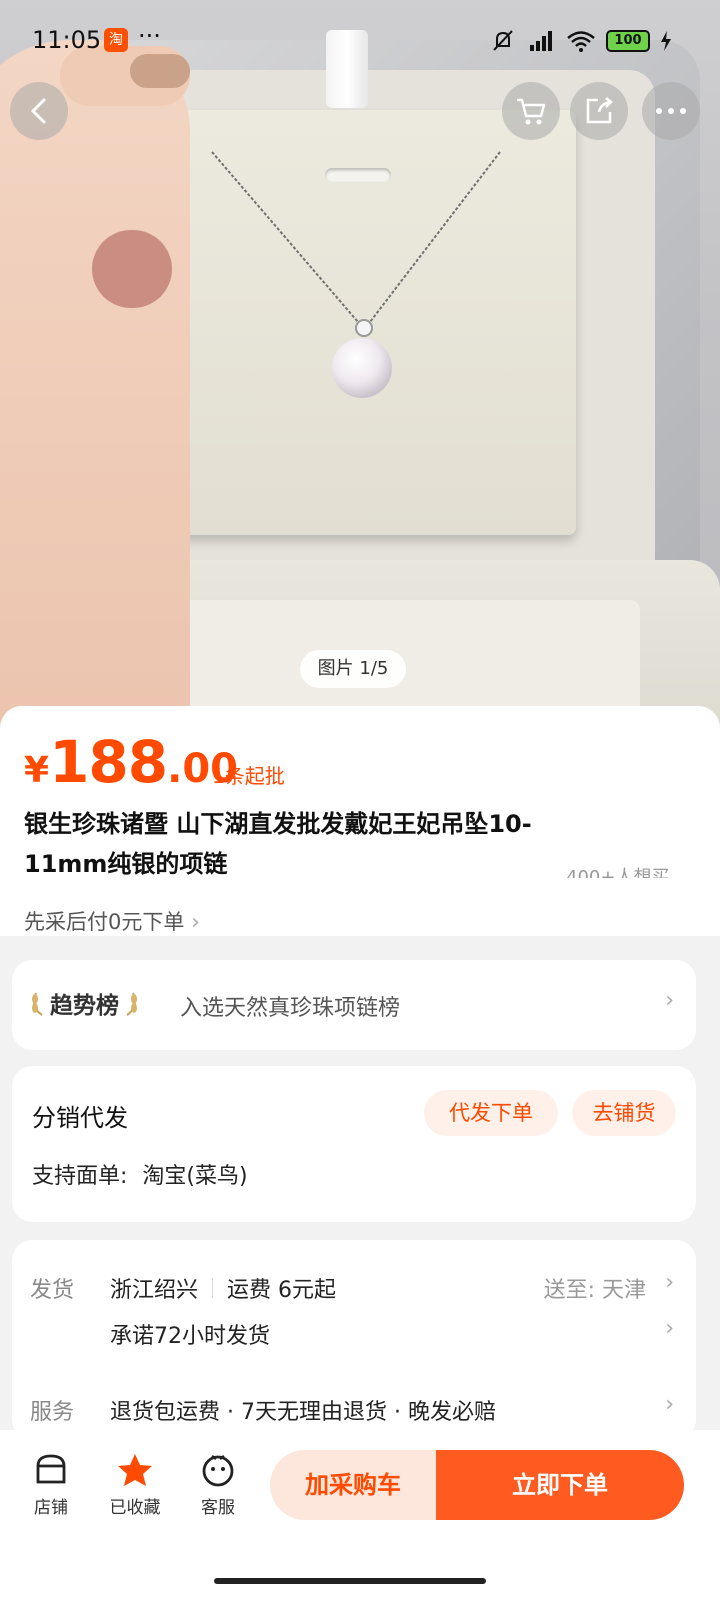  I want to click on wishlist-count: 400+人想买, so click(618, 872).